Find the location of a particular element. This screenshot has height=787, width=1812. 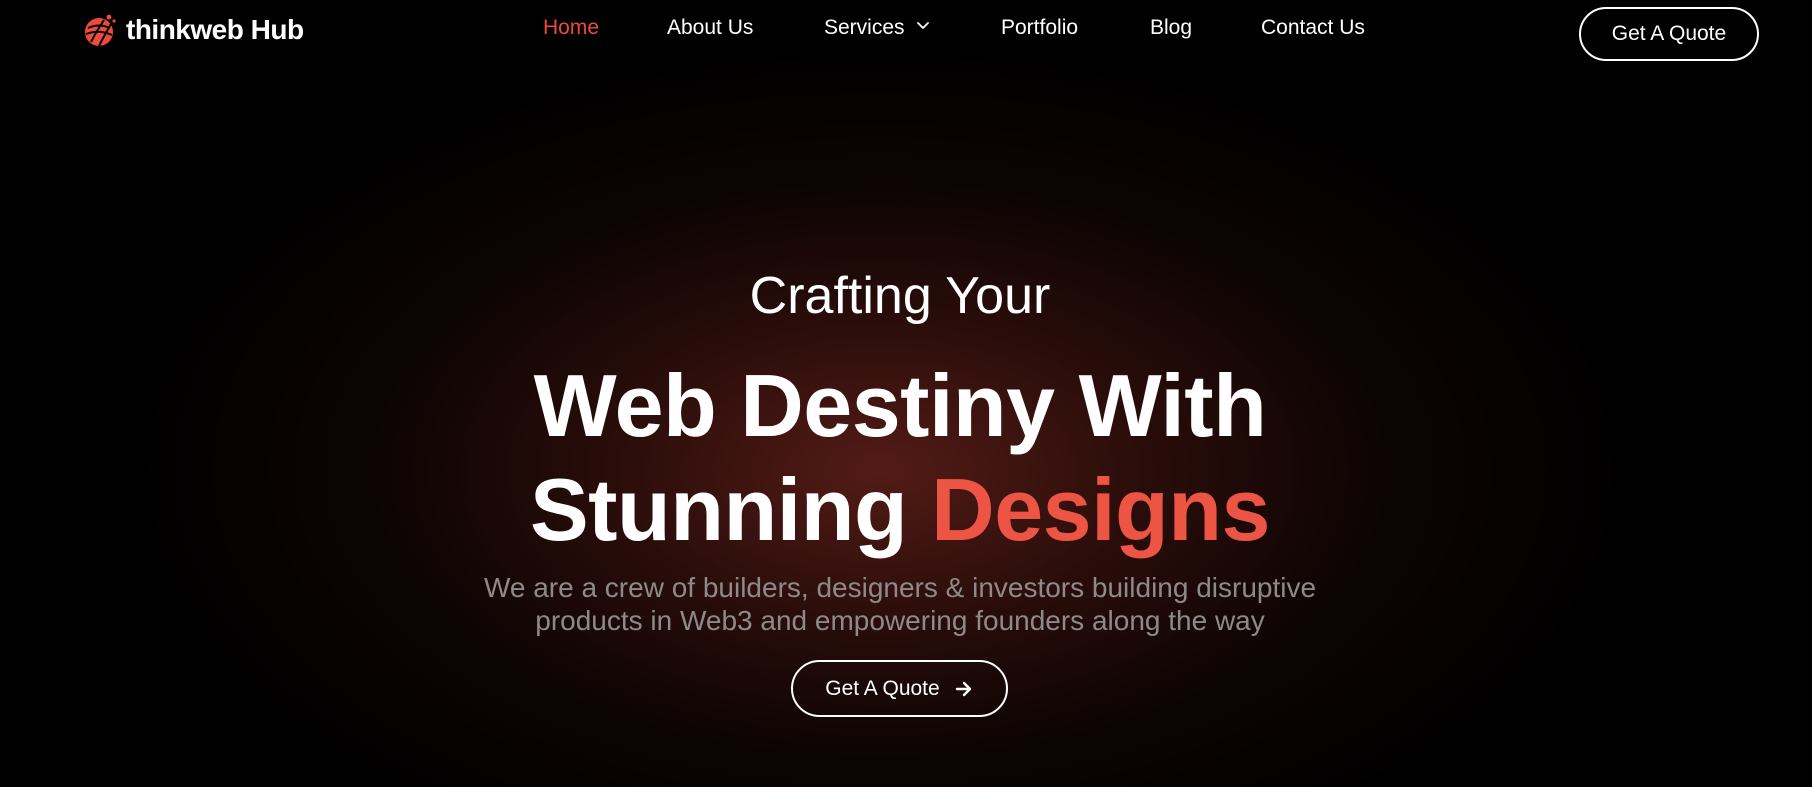

hero-subtitle: Crafting Your is located at coordinates (900, 296).